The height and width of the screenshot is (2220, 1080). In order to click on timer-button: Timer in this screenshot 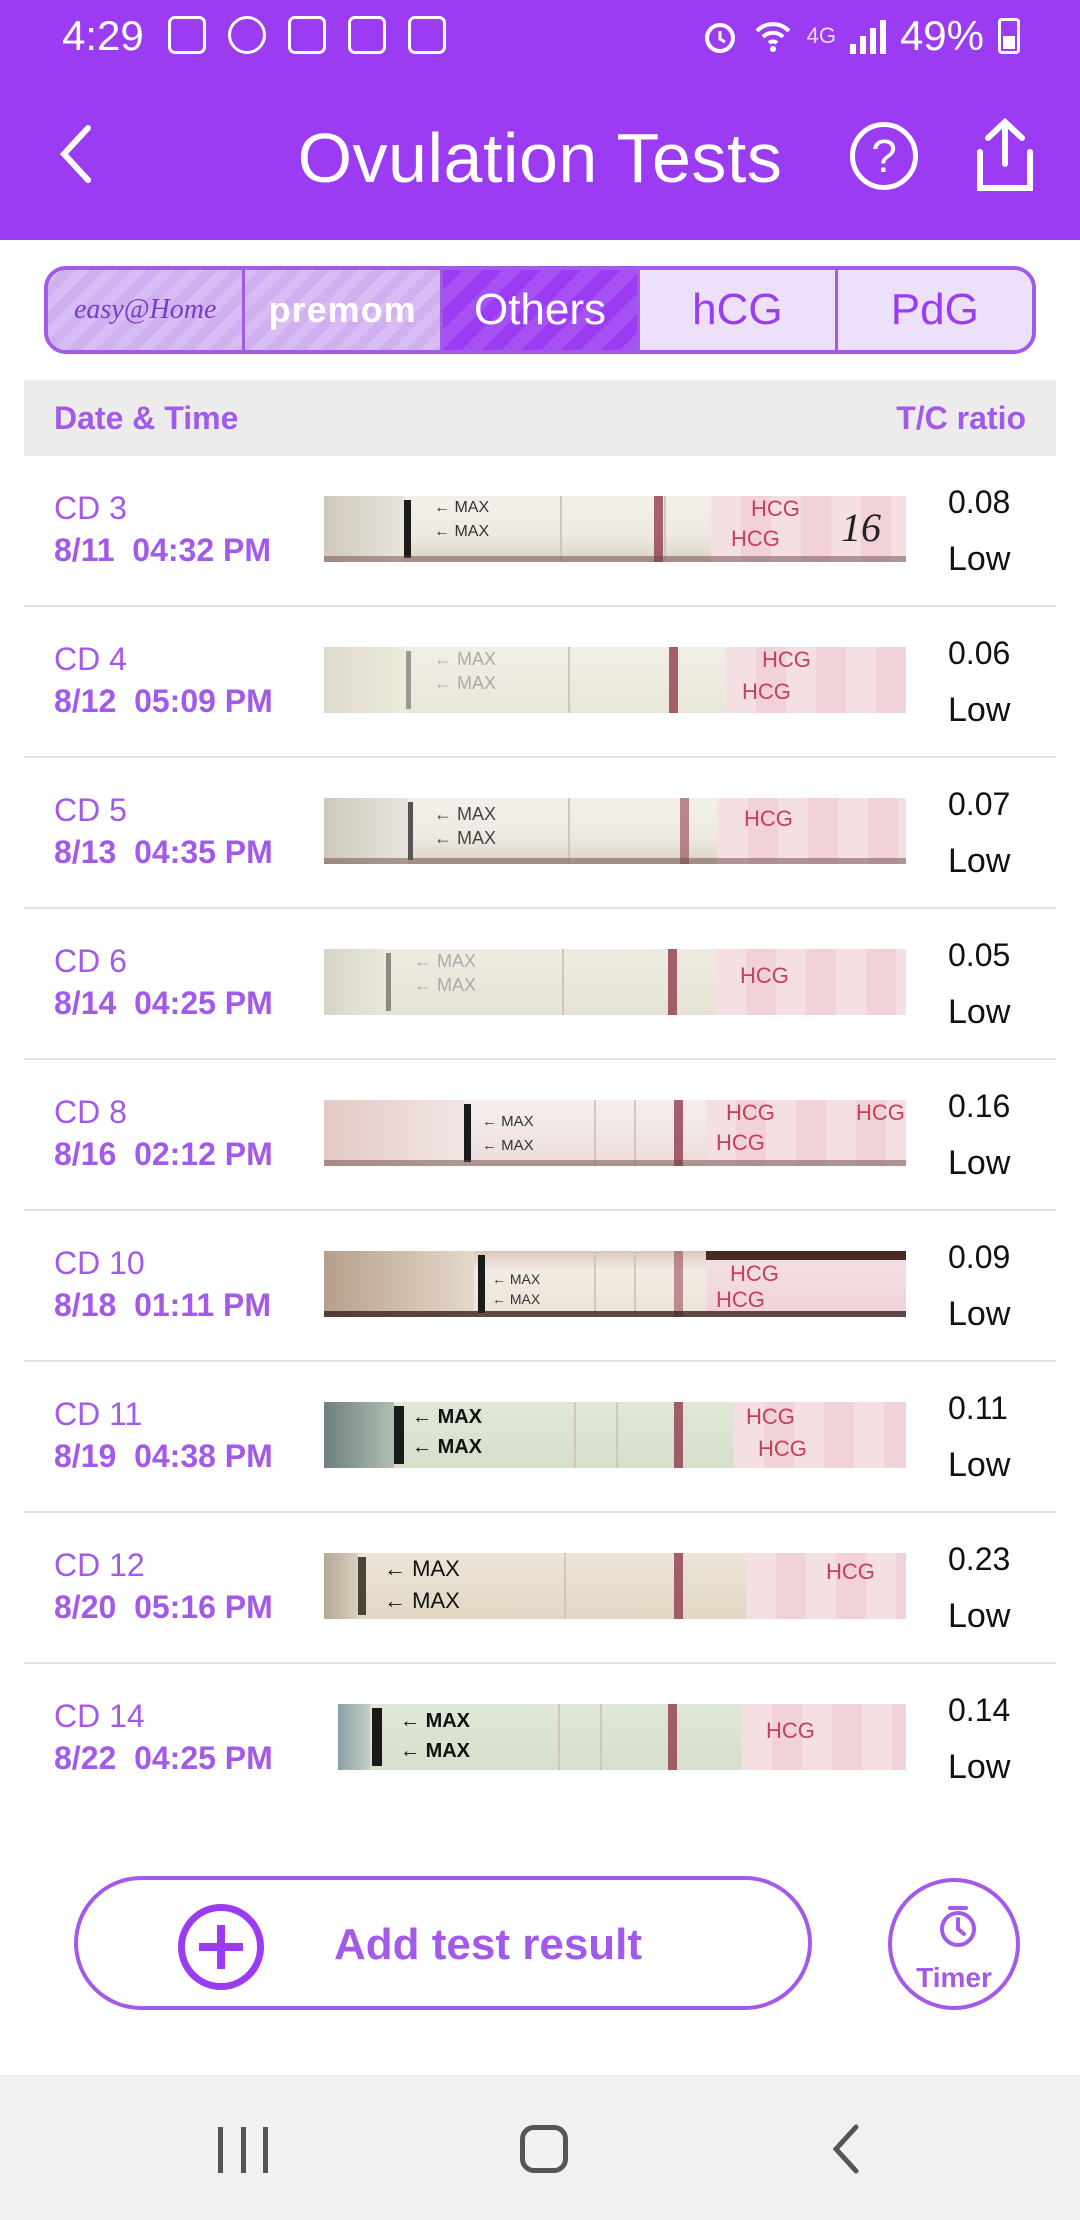, I will do `click(954, 1944)`.